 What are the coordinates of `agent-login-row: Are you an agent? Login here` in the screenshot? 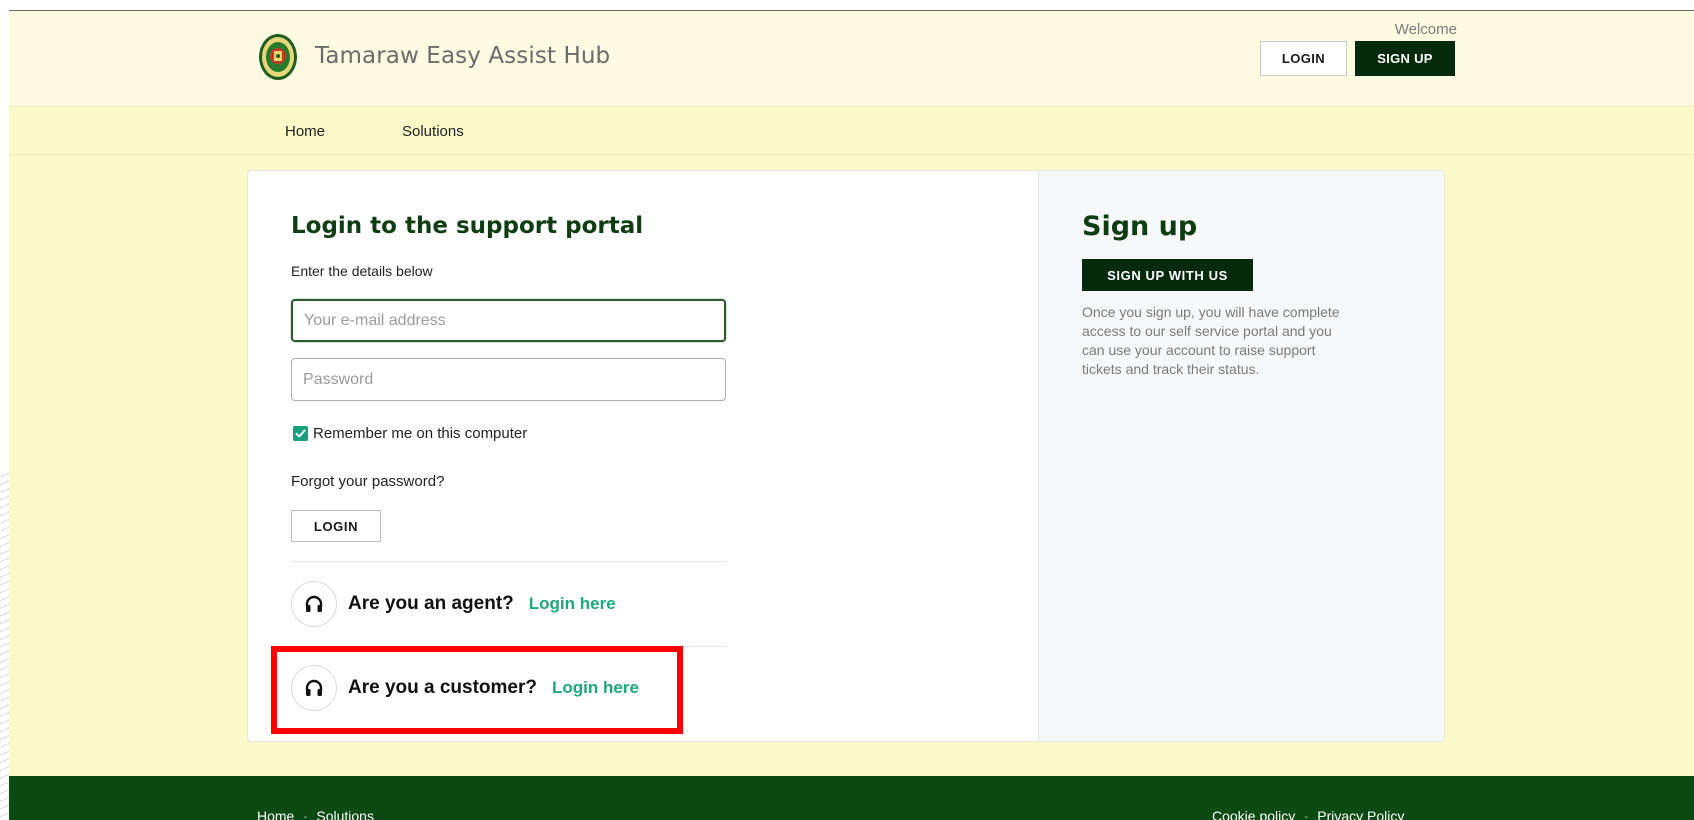 It's located at (453, 604).